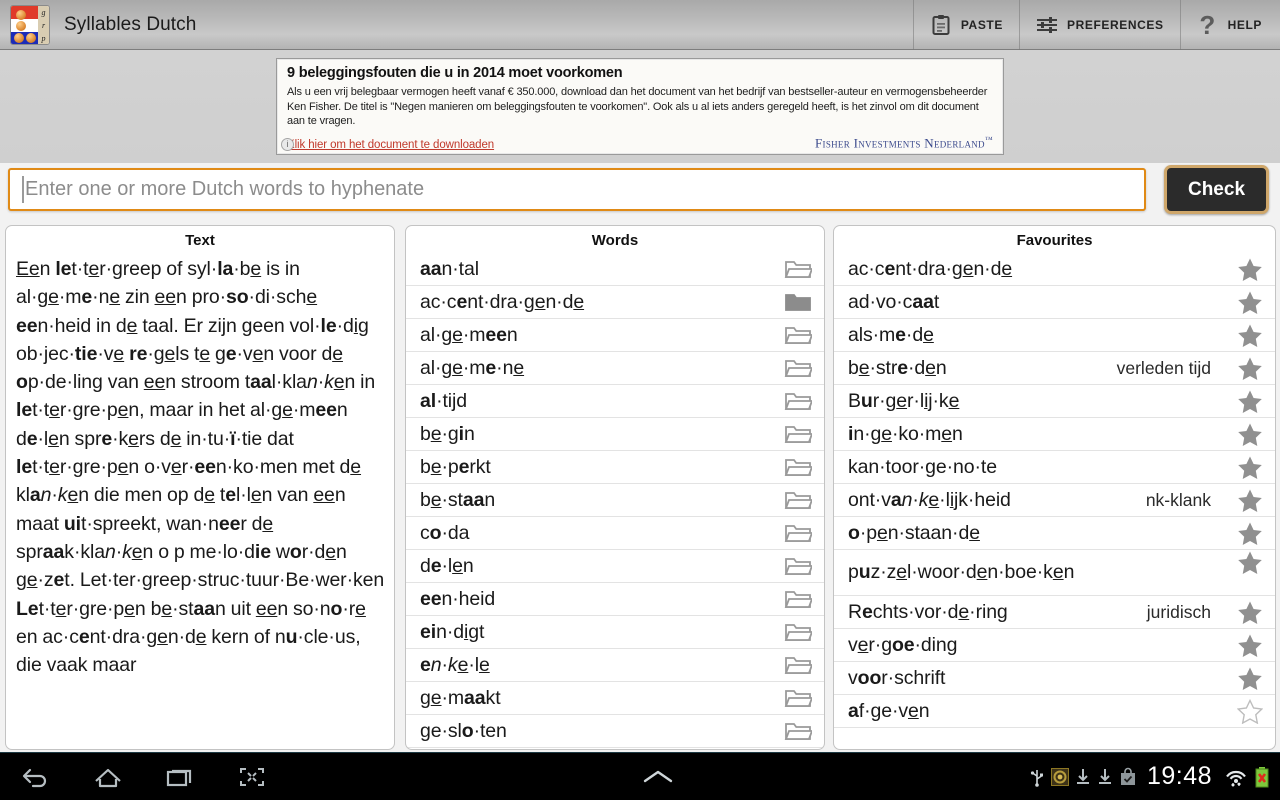 The width and height of the screenshot is (1280, 800). What do you see at coordinates (1054, 612) in the screenshot?
I see `list-item: Rechts·vor·de·ring juridisch` at bounding box center [1054, 612].